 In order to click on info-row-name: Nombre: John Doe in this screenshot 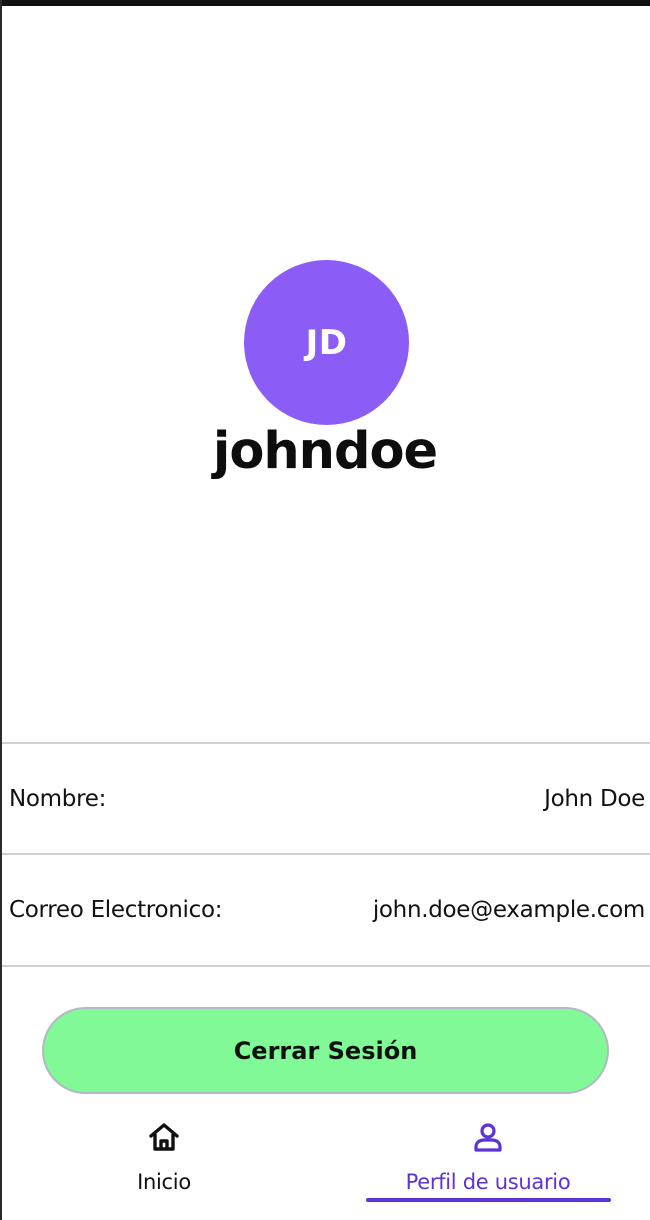, I will do `click(327, 799)`.